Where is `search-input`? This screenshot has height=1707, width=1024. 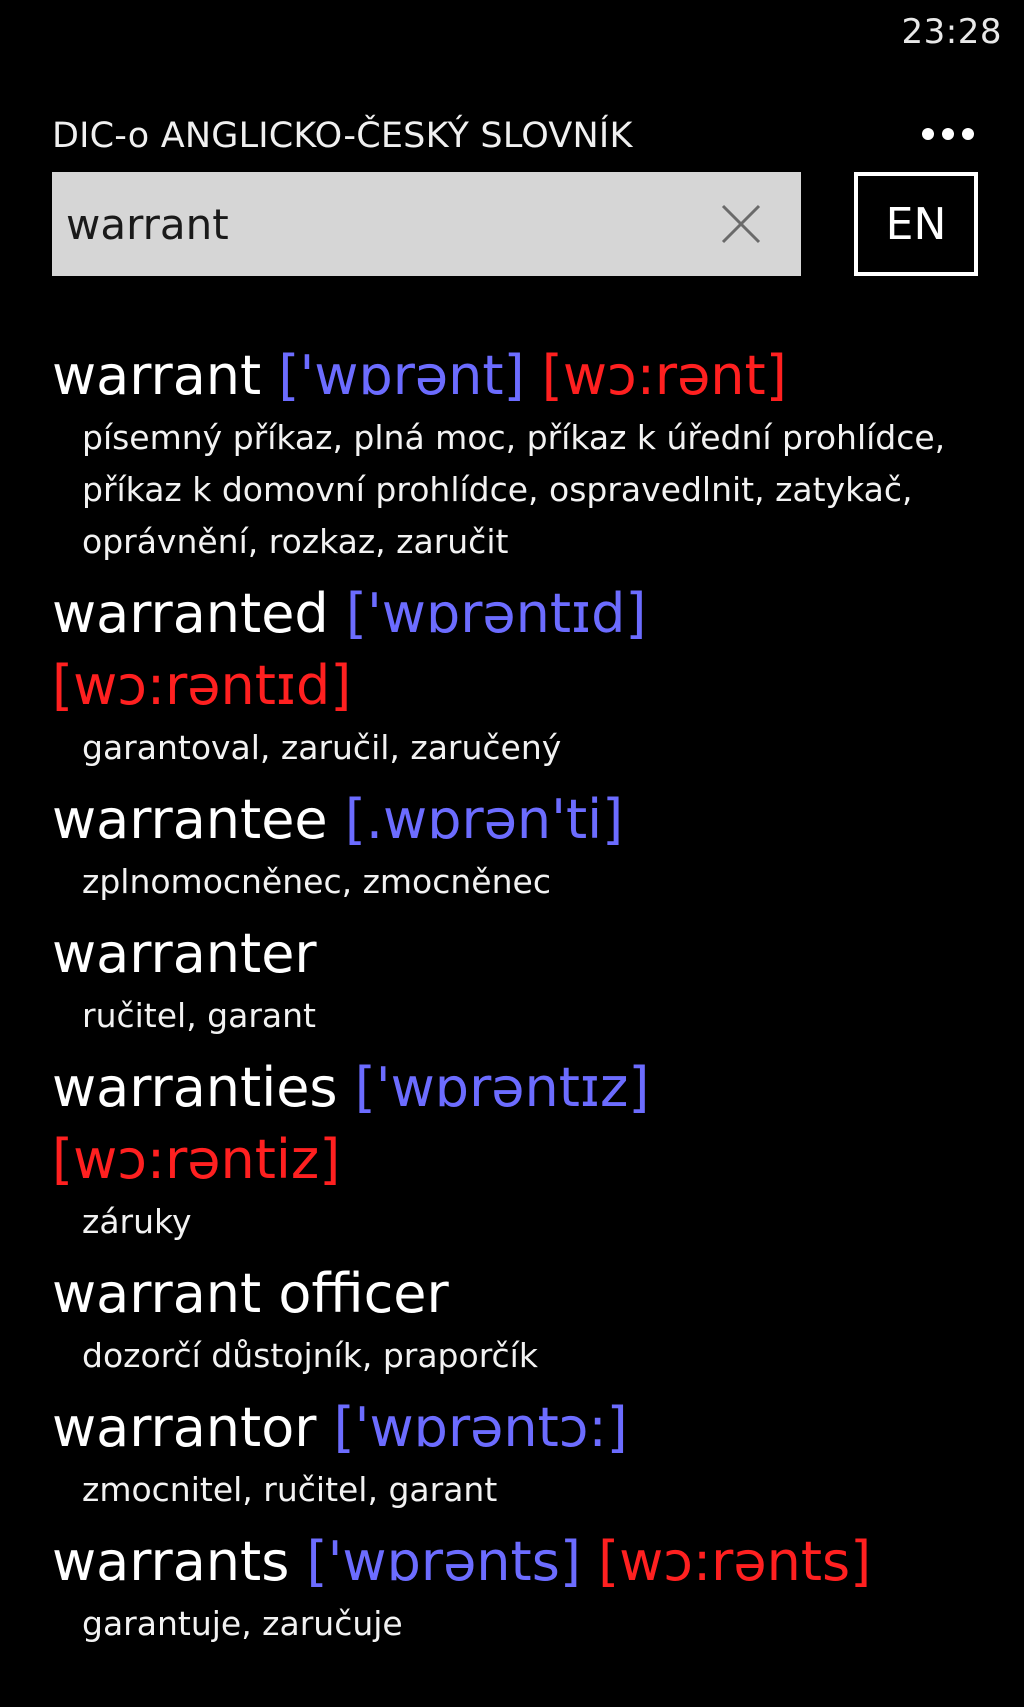
search-input is located at coordinates (386, 224).